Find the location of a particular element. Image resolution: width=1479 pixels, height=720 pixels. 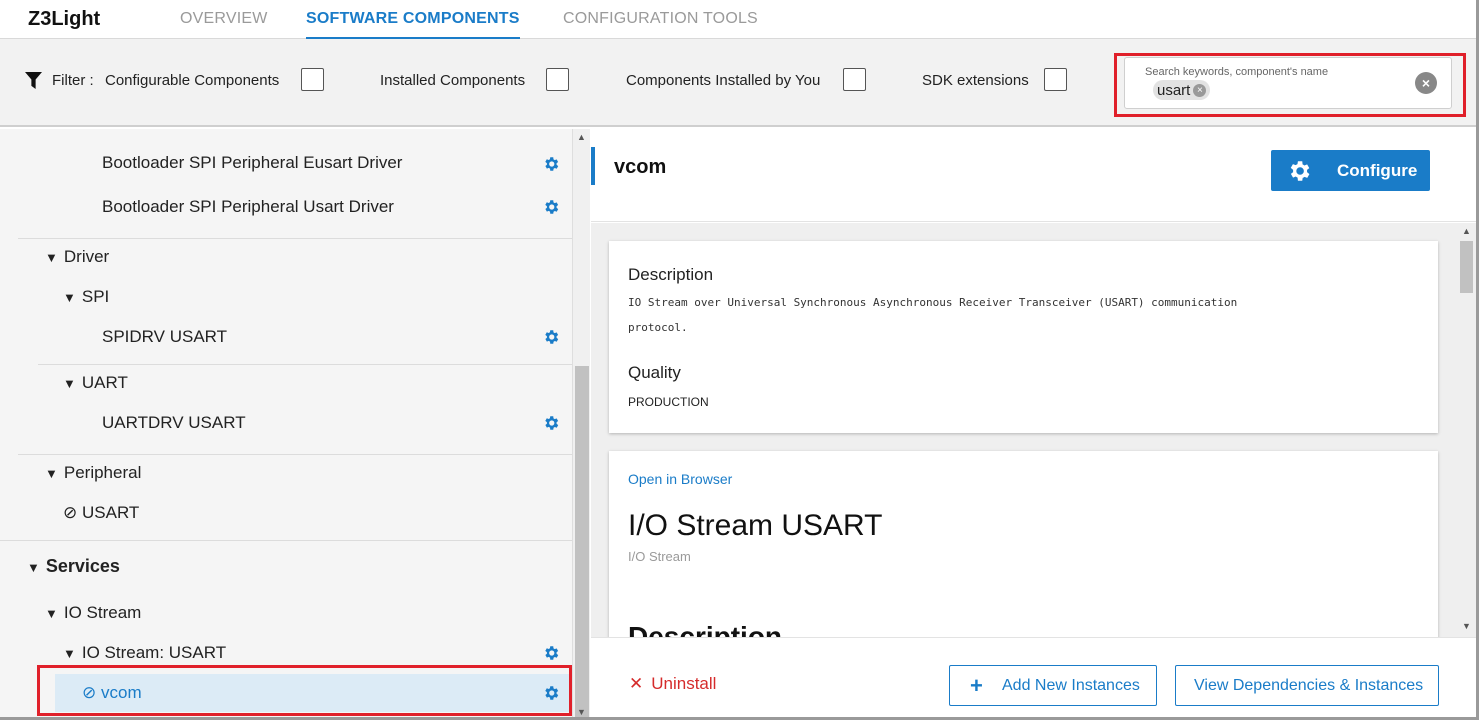

tree-divider is located at coordinates (286, 540).